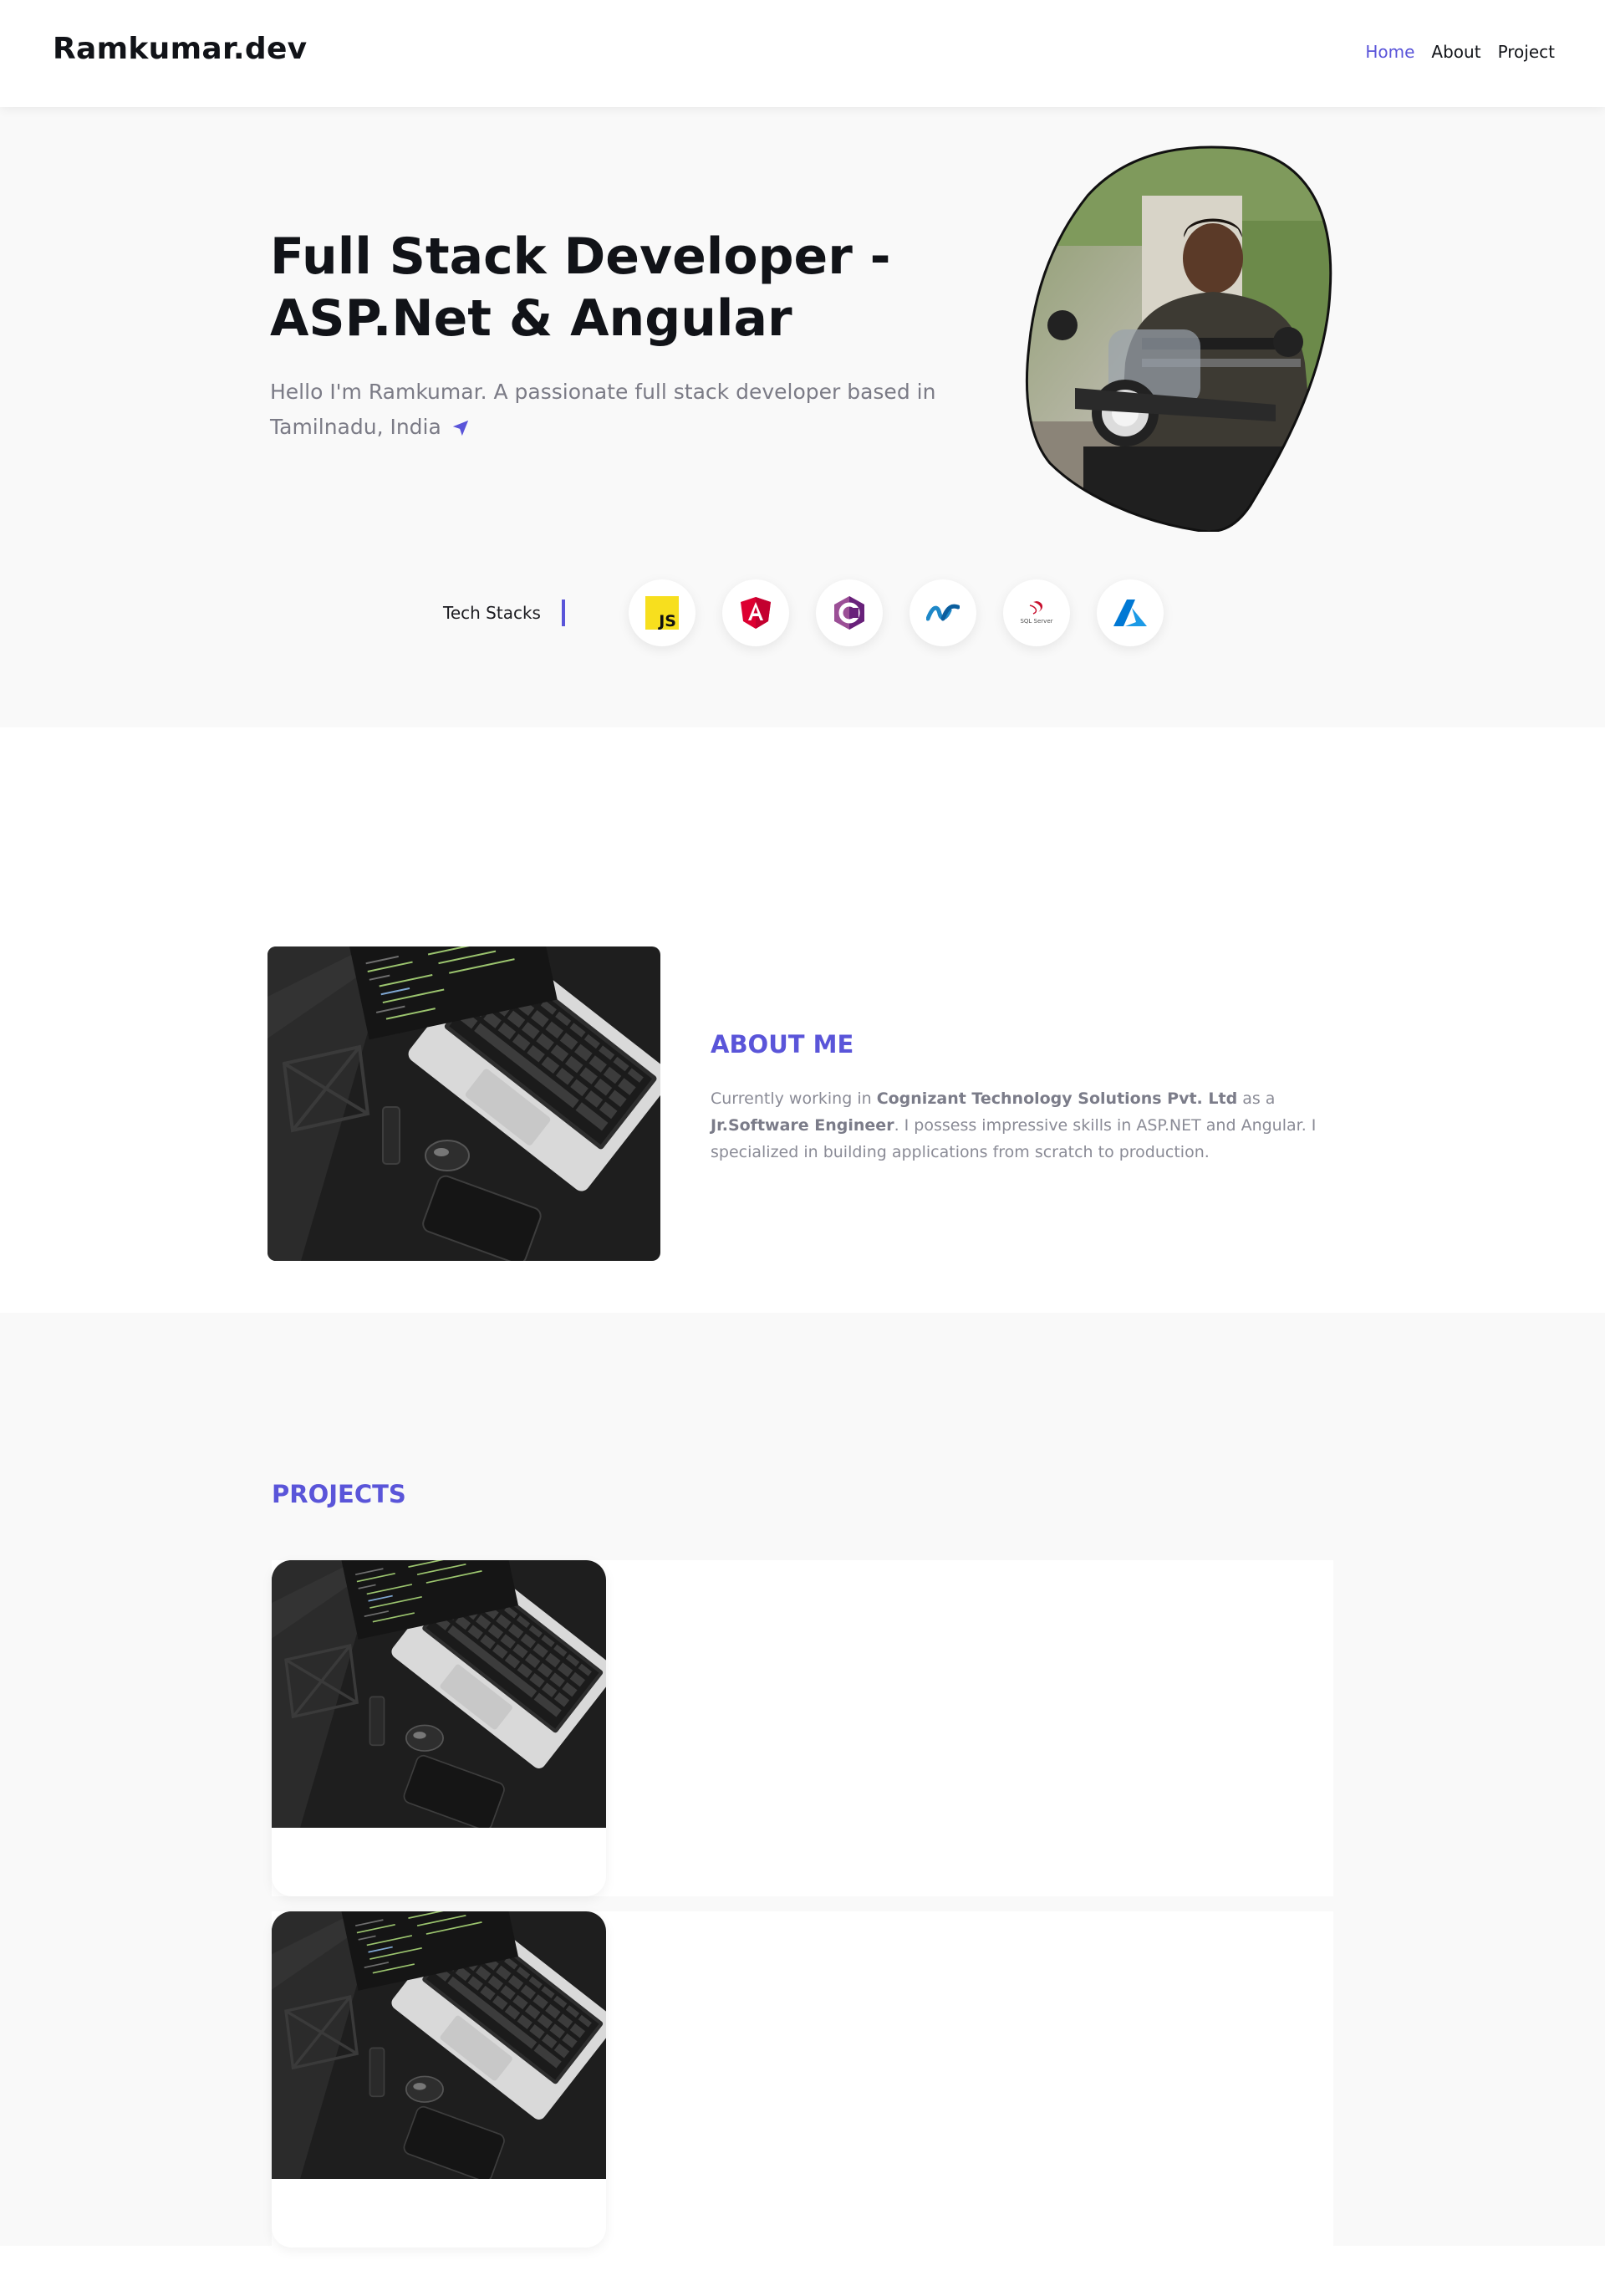 The height and width of the screenshot is (2296, 1605). I want to click on profile-photo, so click(1180, 339).